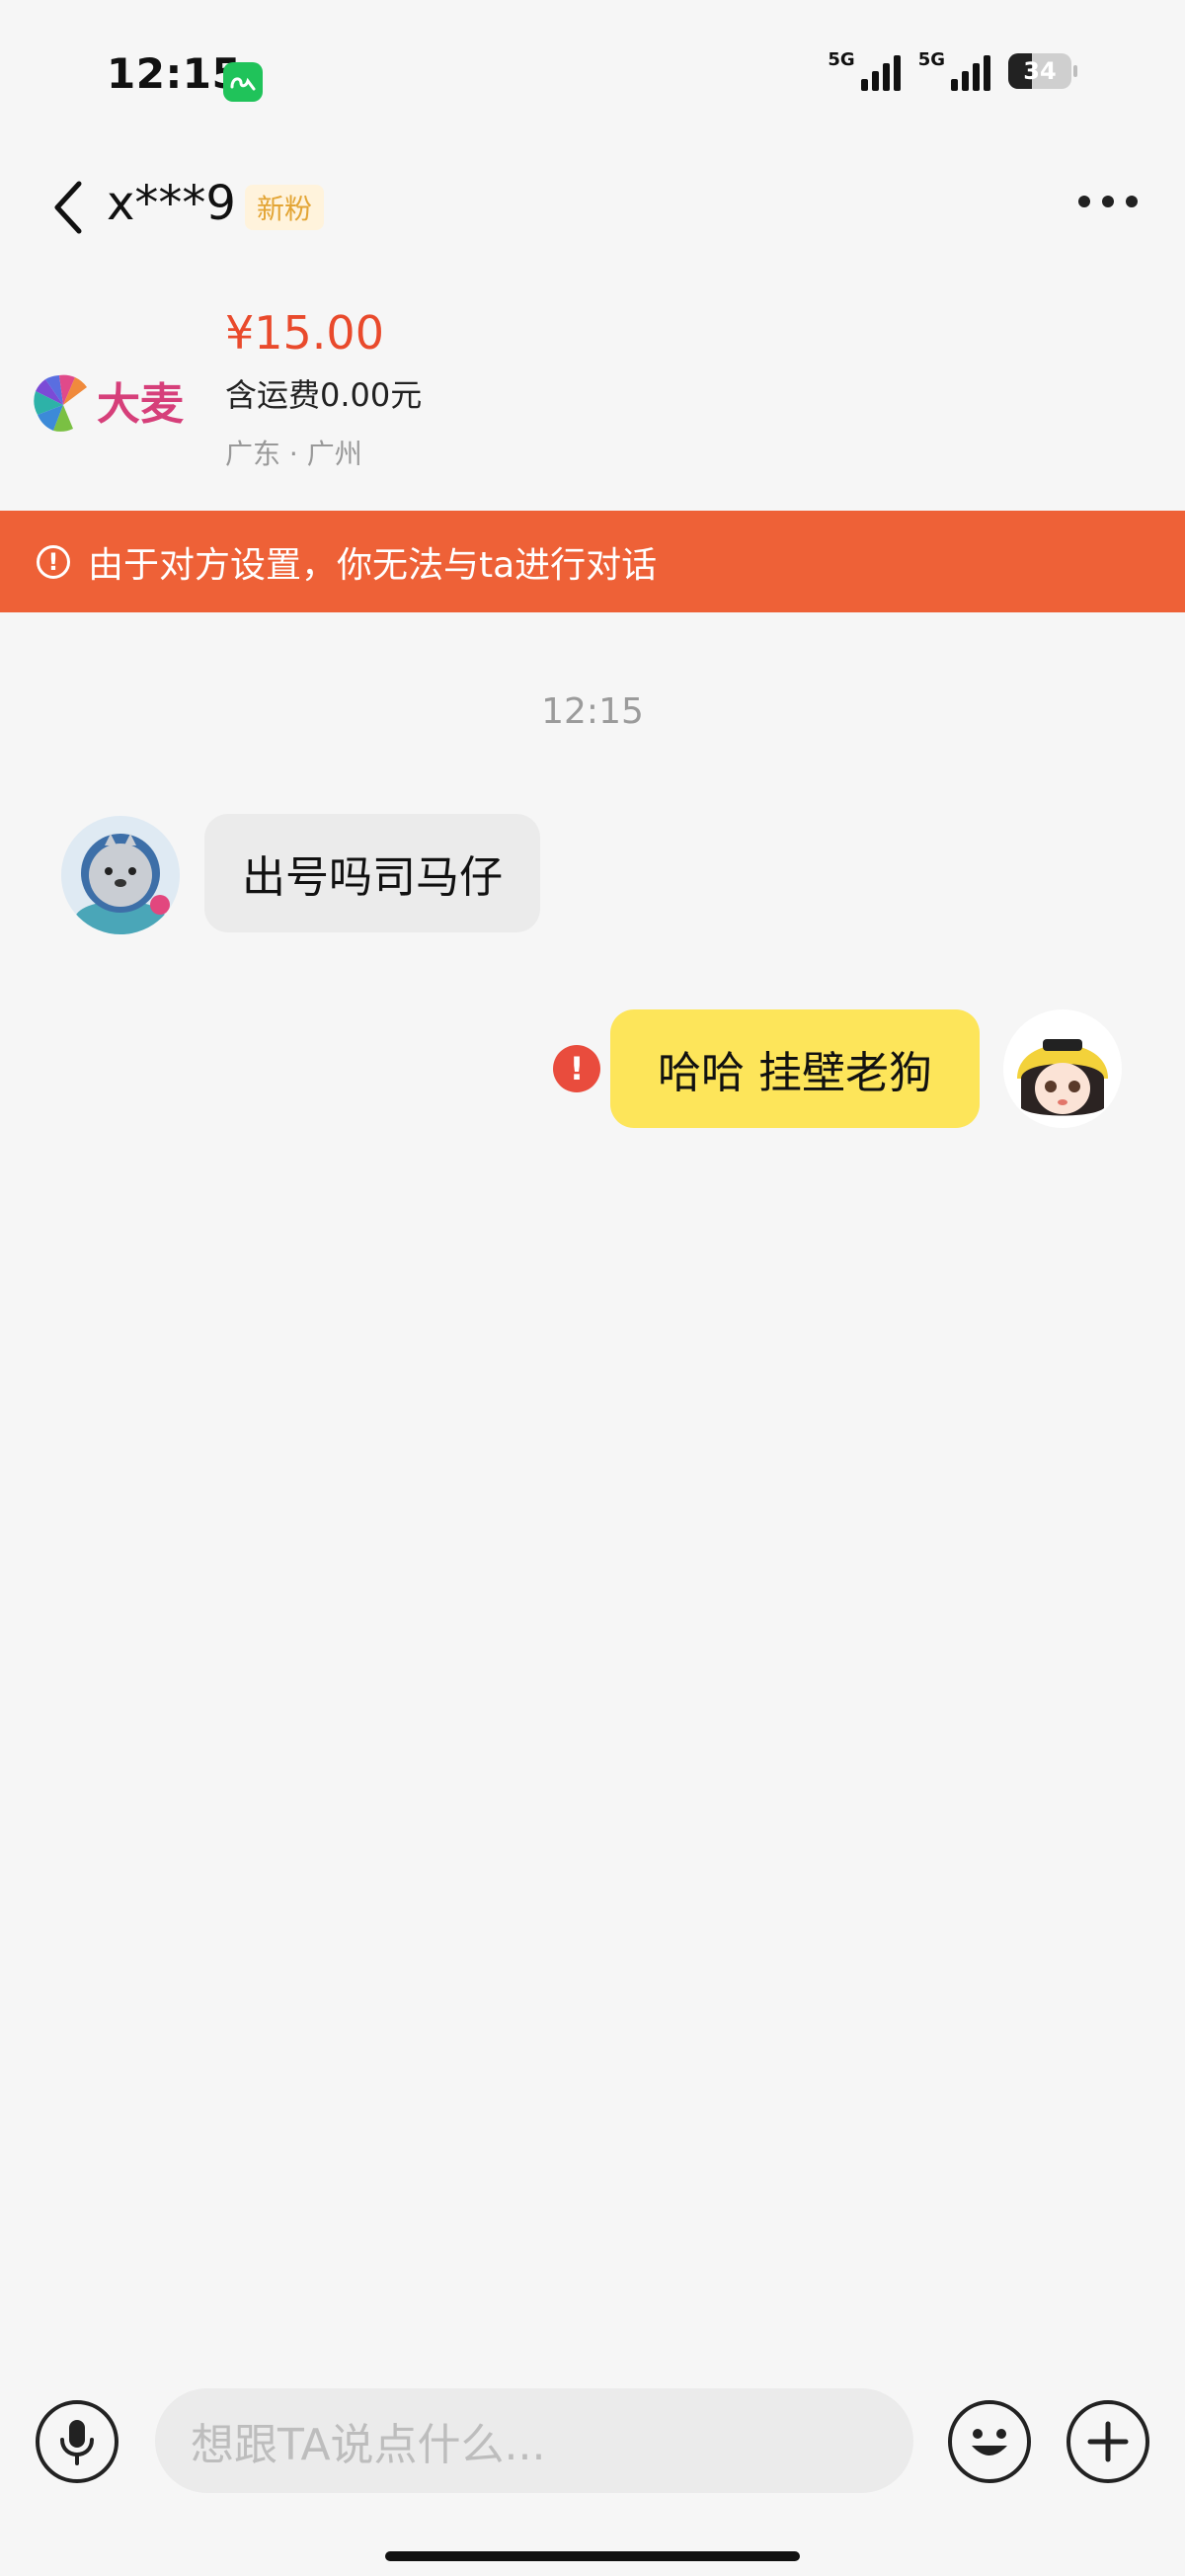 This screenshot has width=1185, height=2576. Describe the element at coordinates (576, 1068) in the screenshot. I see `send-failed-icon: !` at that location.